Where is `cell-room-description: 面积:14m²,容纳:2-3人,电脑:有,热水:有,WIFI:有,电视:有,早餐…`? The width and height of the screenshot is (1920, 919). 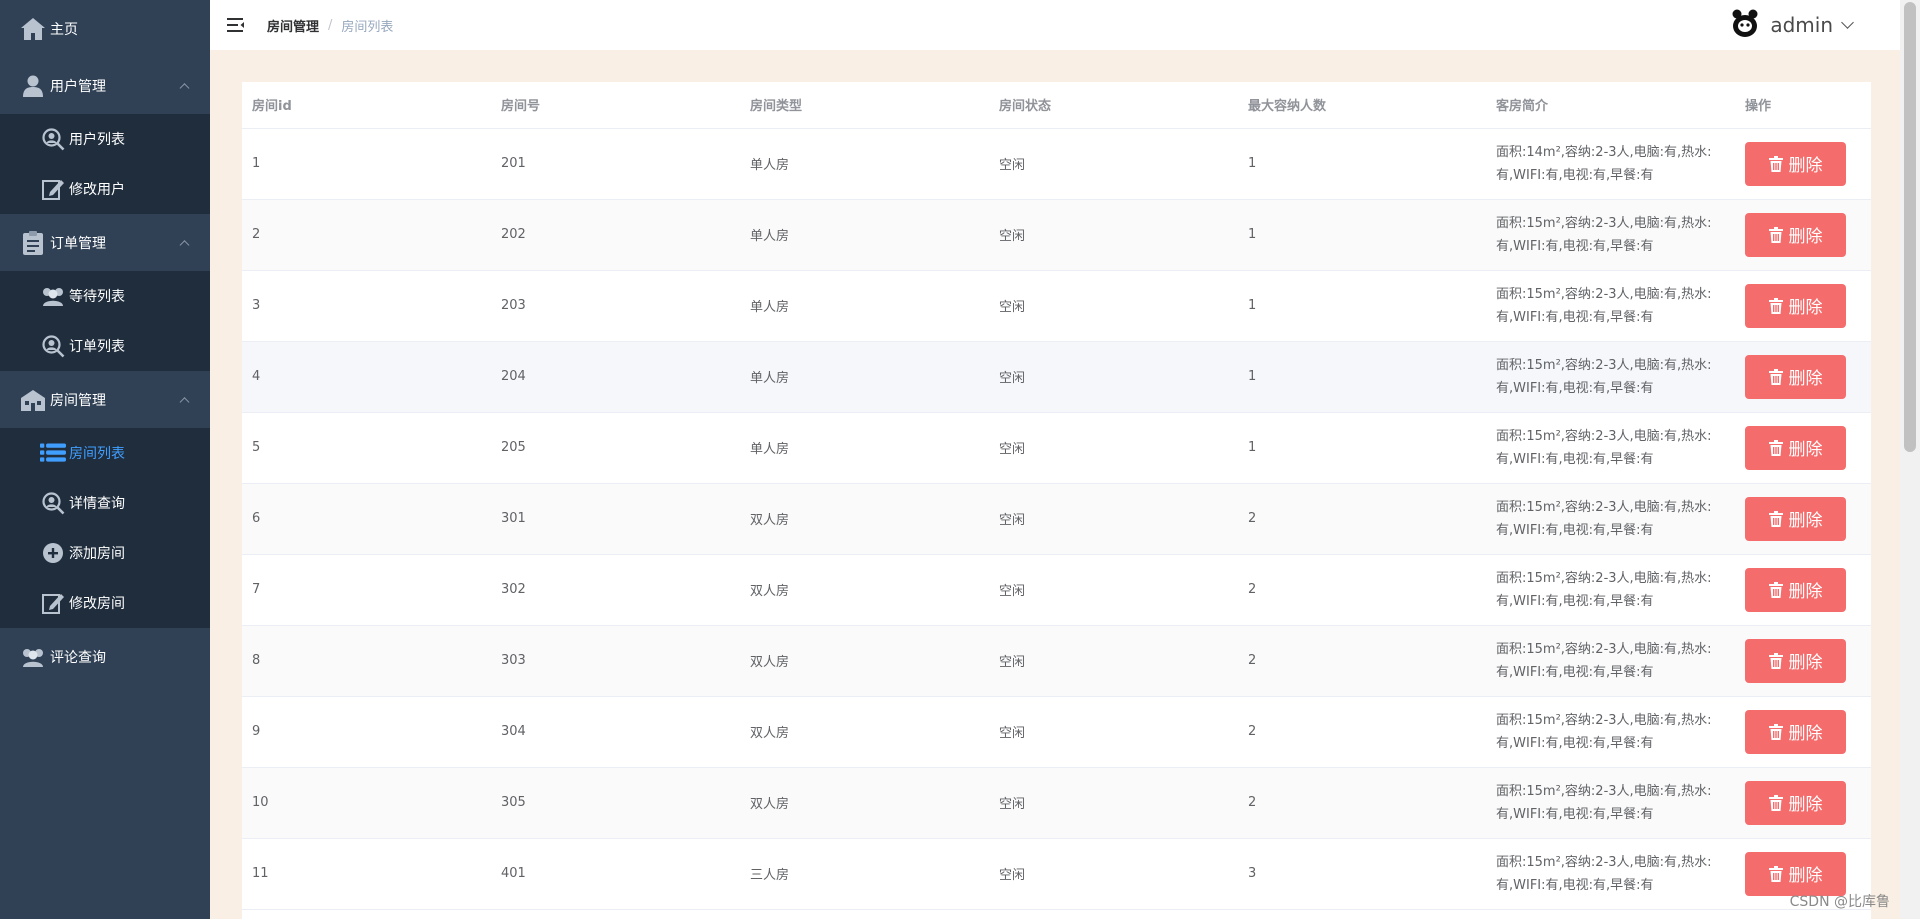
cell-room-description: 面积:14m²,容纳:2-3人,电脑:有,热水:有,WIFI:有,电视:有,早餐… is located at coordinates (1610, 164).